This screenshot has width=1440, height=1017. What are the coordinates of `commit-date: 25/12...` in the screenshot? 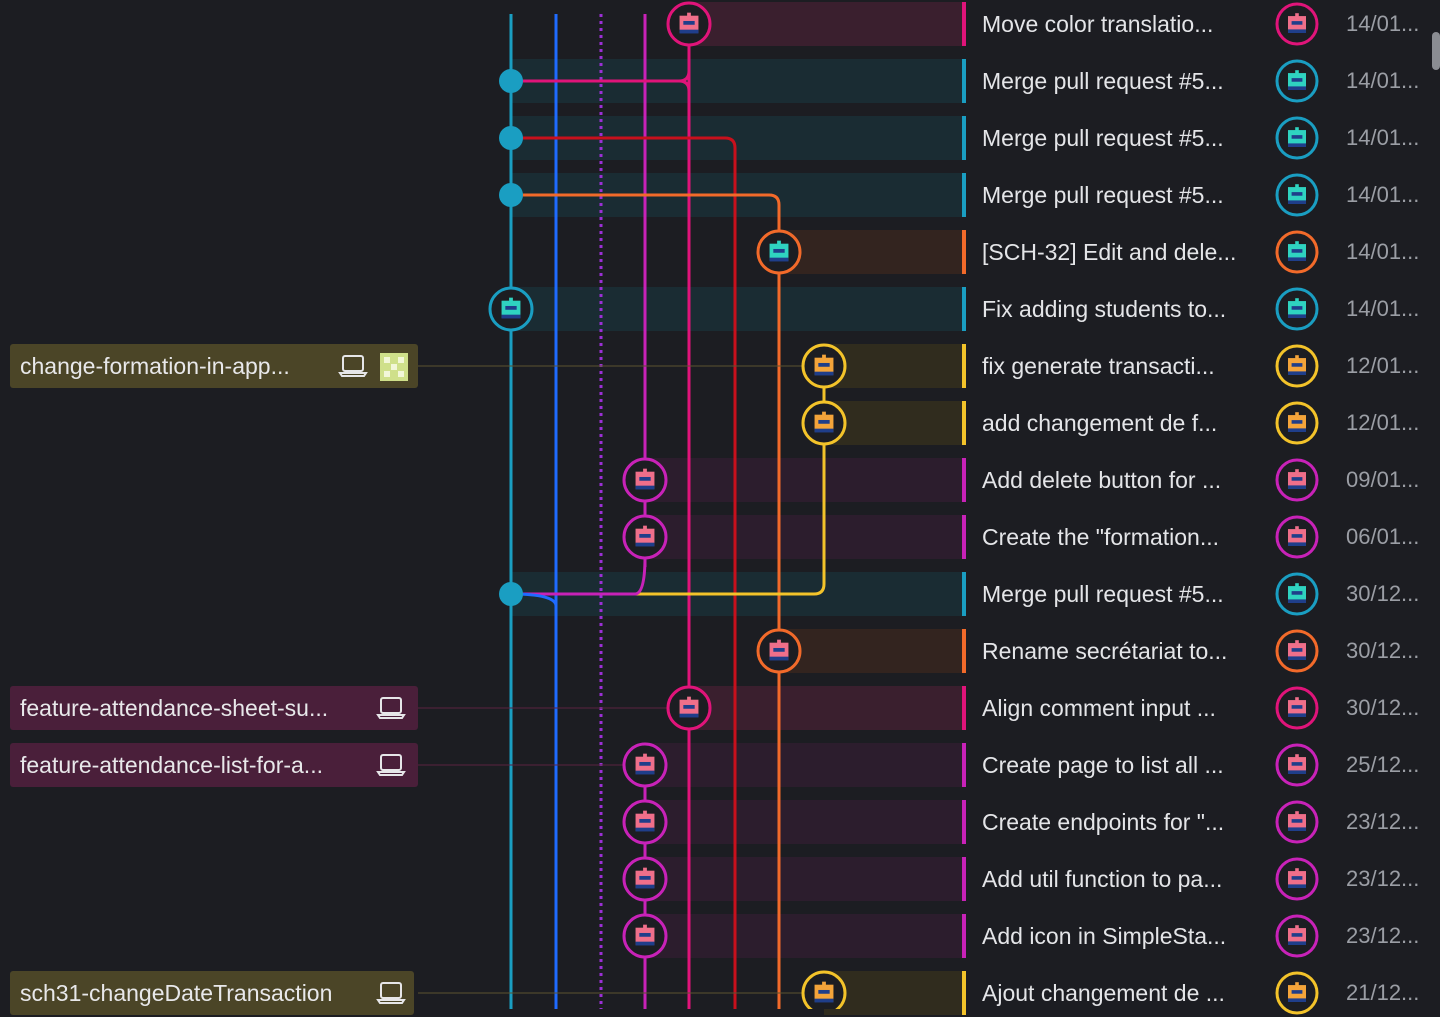 It's located at (1383, 764).